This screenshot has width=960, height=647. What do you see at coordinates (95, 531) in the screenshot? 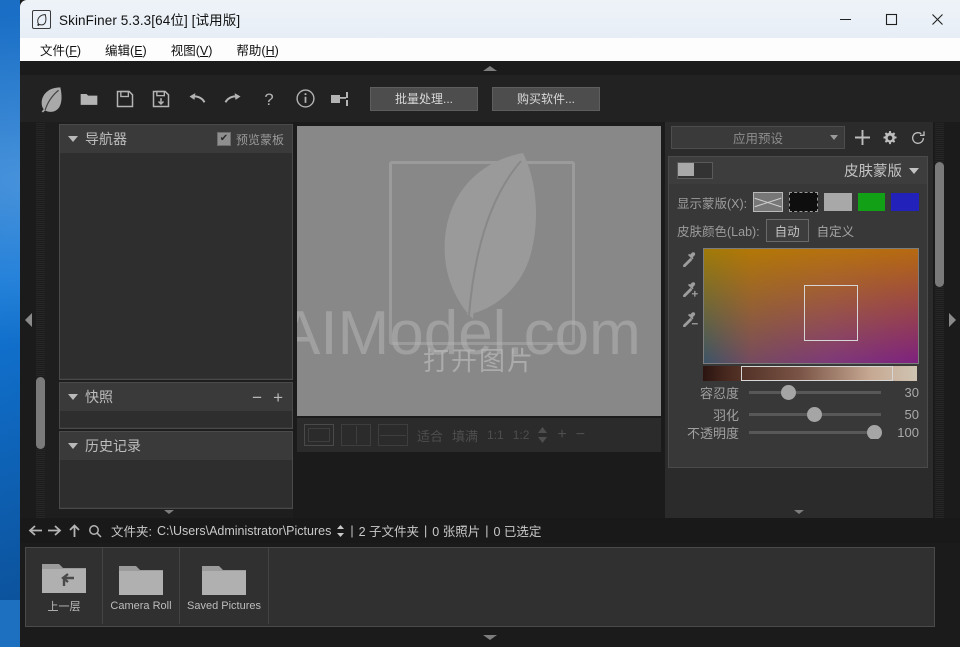
I see `search-icon` at bounding box center [95, 531].